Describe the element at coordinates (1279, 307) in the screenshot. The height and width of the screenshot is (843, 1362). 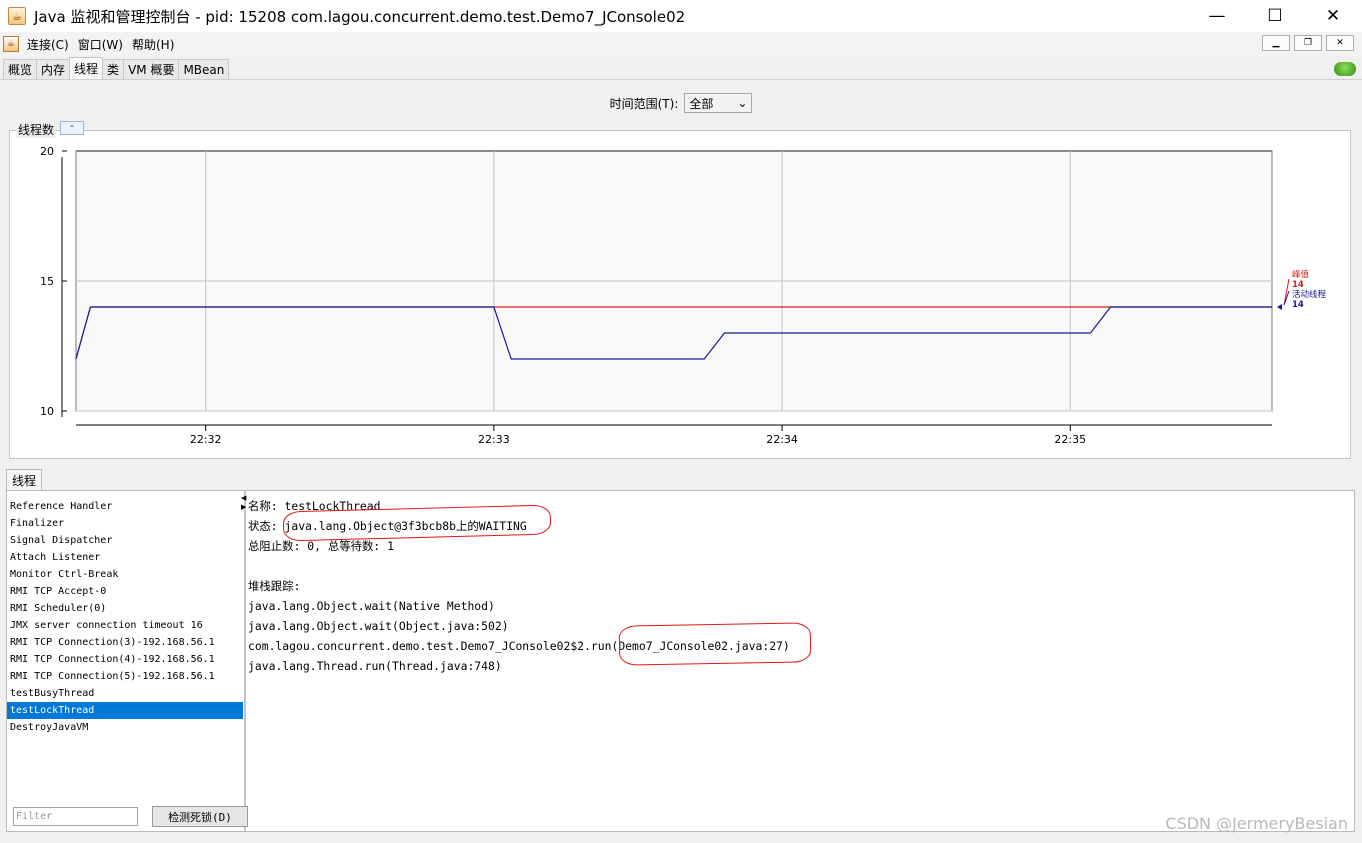
I see `series-pointer-icon` at that location.